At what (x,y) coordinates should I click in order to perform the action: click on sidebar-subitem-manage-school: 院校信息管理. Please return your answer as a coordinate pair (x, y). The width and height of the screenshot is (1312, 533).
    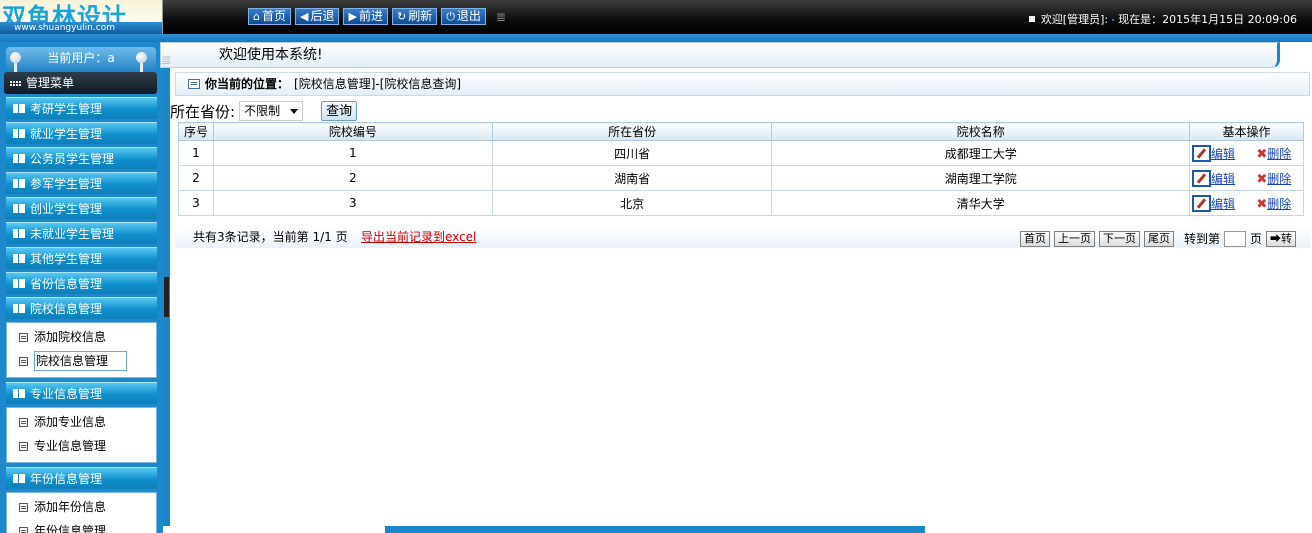
    Looking at the image, I should click on (81, 361).